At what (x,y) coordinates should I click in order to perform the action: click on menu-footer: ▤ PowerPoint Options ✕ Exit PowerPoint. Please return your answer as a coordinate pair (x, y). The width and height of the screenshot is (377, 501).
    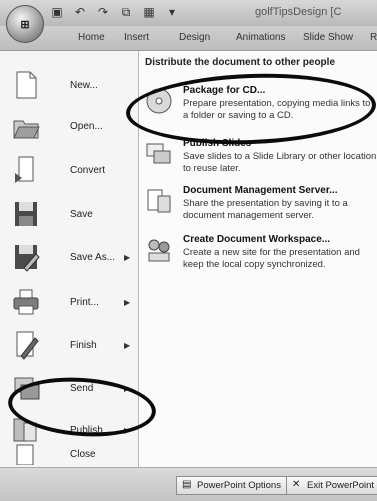
    Looking at the image, I should click on (188, 484).